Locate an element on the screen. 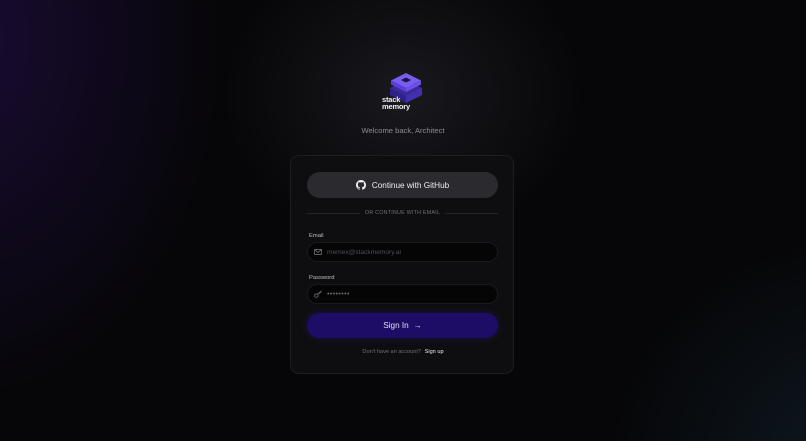 Image resolution: width=806 pixels, height=441 pixels. divider-line-left is located at coordinates (333, 213).